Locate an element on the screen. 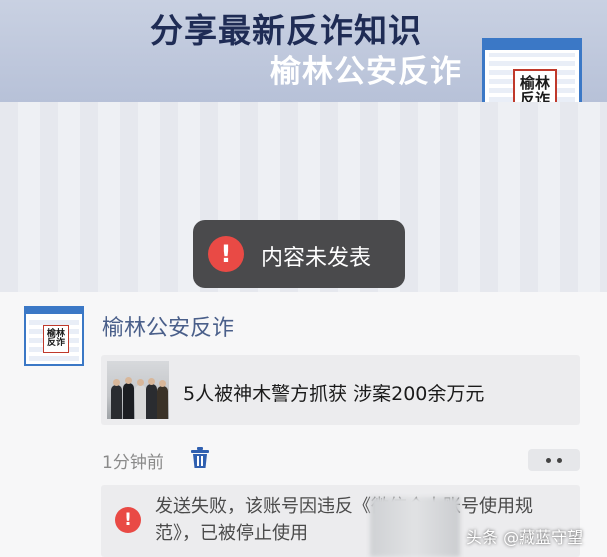 The width and height of the screenshot is (607, 557). article-card: 5人被神木警方抓获 涉案200余万元 is located at coordinates (340, 390).